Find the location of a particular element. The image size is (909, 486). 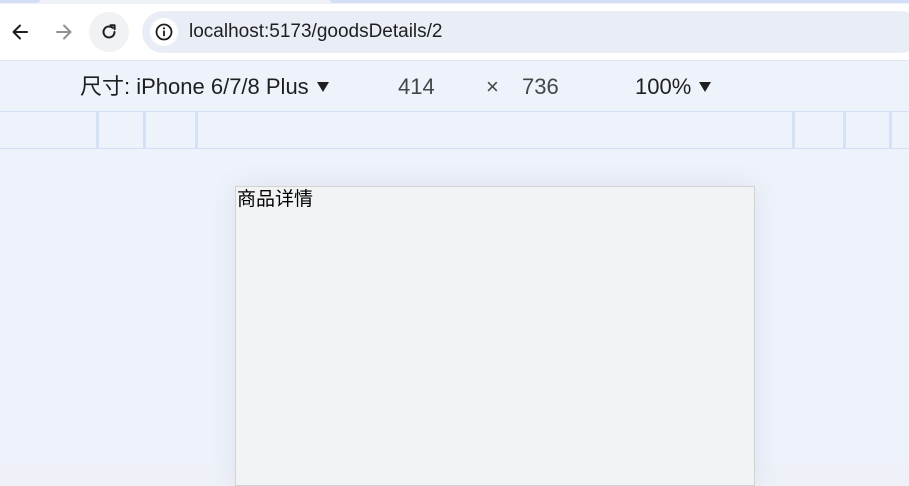

device-select-label: 尺寸: iPhone 6/7/8 Plus is located at coordinates (194, 86).